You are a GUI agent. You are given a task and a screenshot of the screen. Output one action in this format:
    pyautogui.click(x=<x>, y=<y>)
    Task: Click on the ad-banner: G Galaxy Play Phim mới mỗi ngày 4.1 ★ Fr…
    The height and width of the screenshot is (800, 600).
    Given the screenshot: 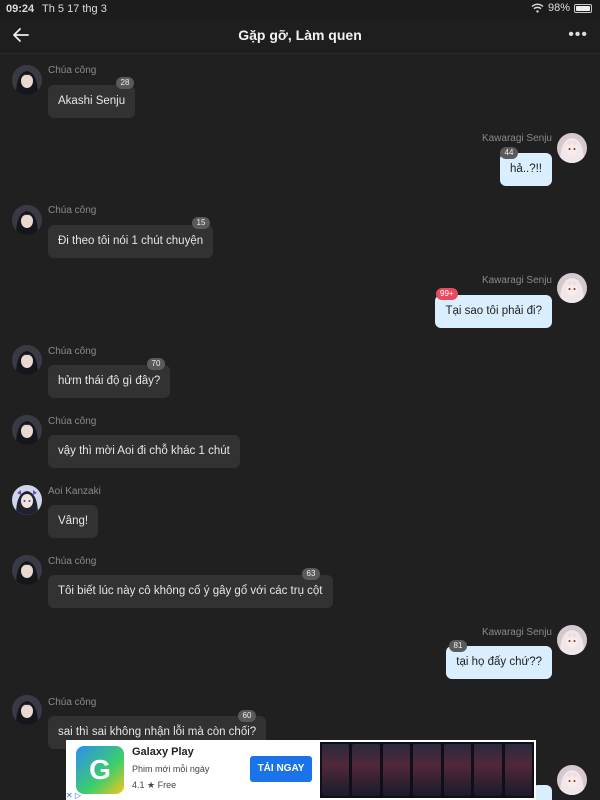 What is the action you would take?
    pyautogui.click(x=301, y=770)
    